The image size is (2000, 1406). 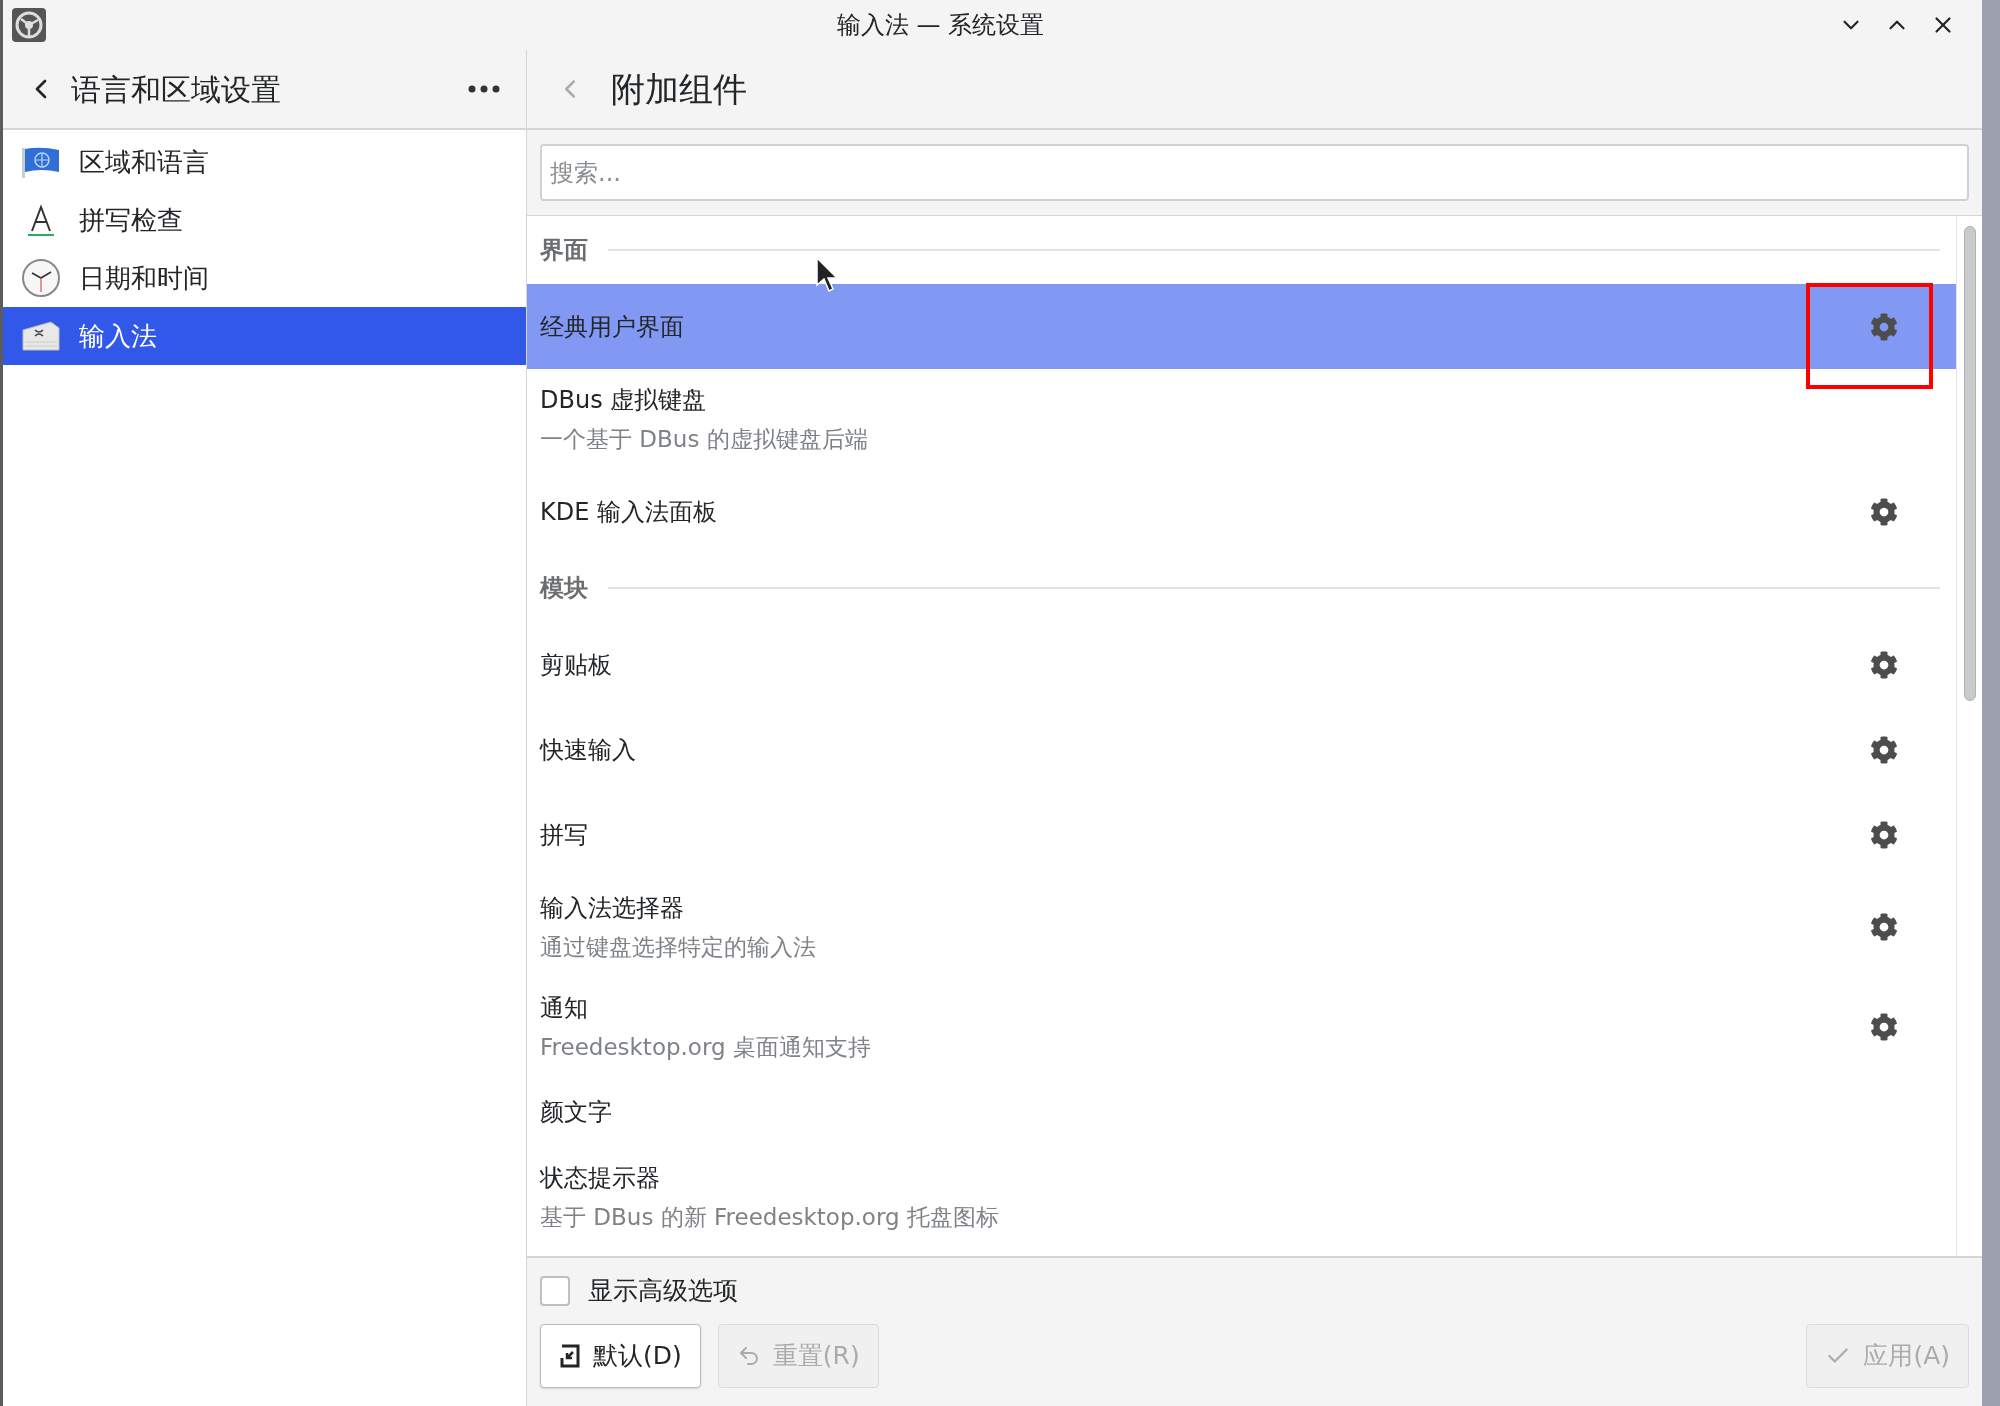 What do you see at coordinates (576, 664) in the screenshot?
I see `addon-name: 剪贴板` at bounding box center [576, 664].